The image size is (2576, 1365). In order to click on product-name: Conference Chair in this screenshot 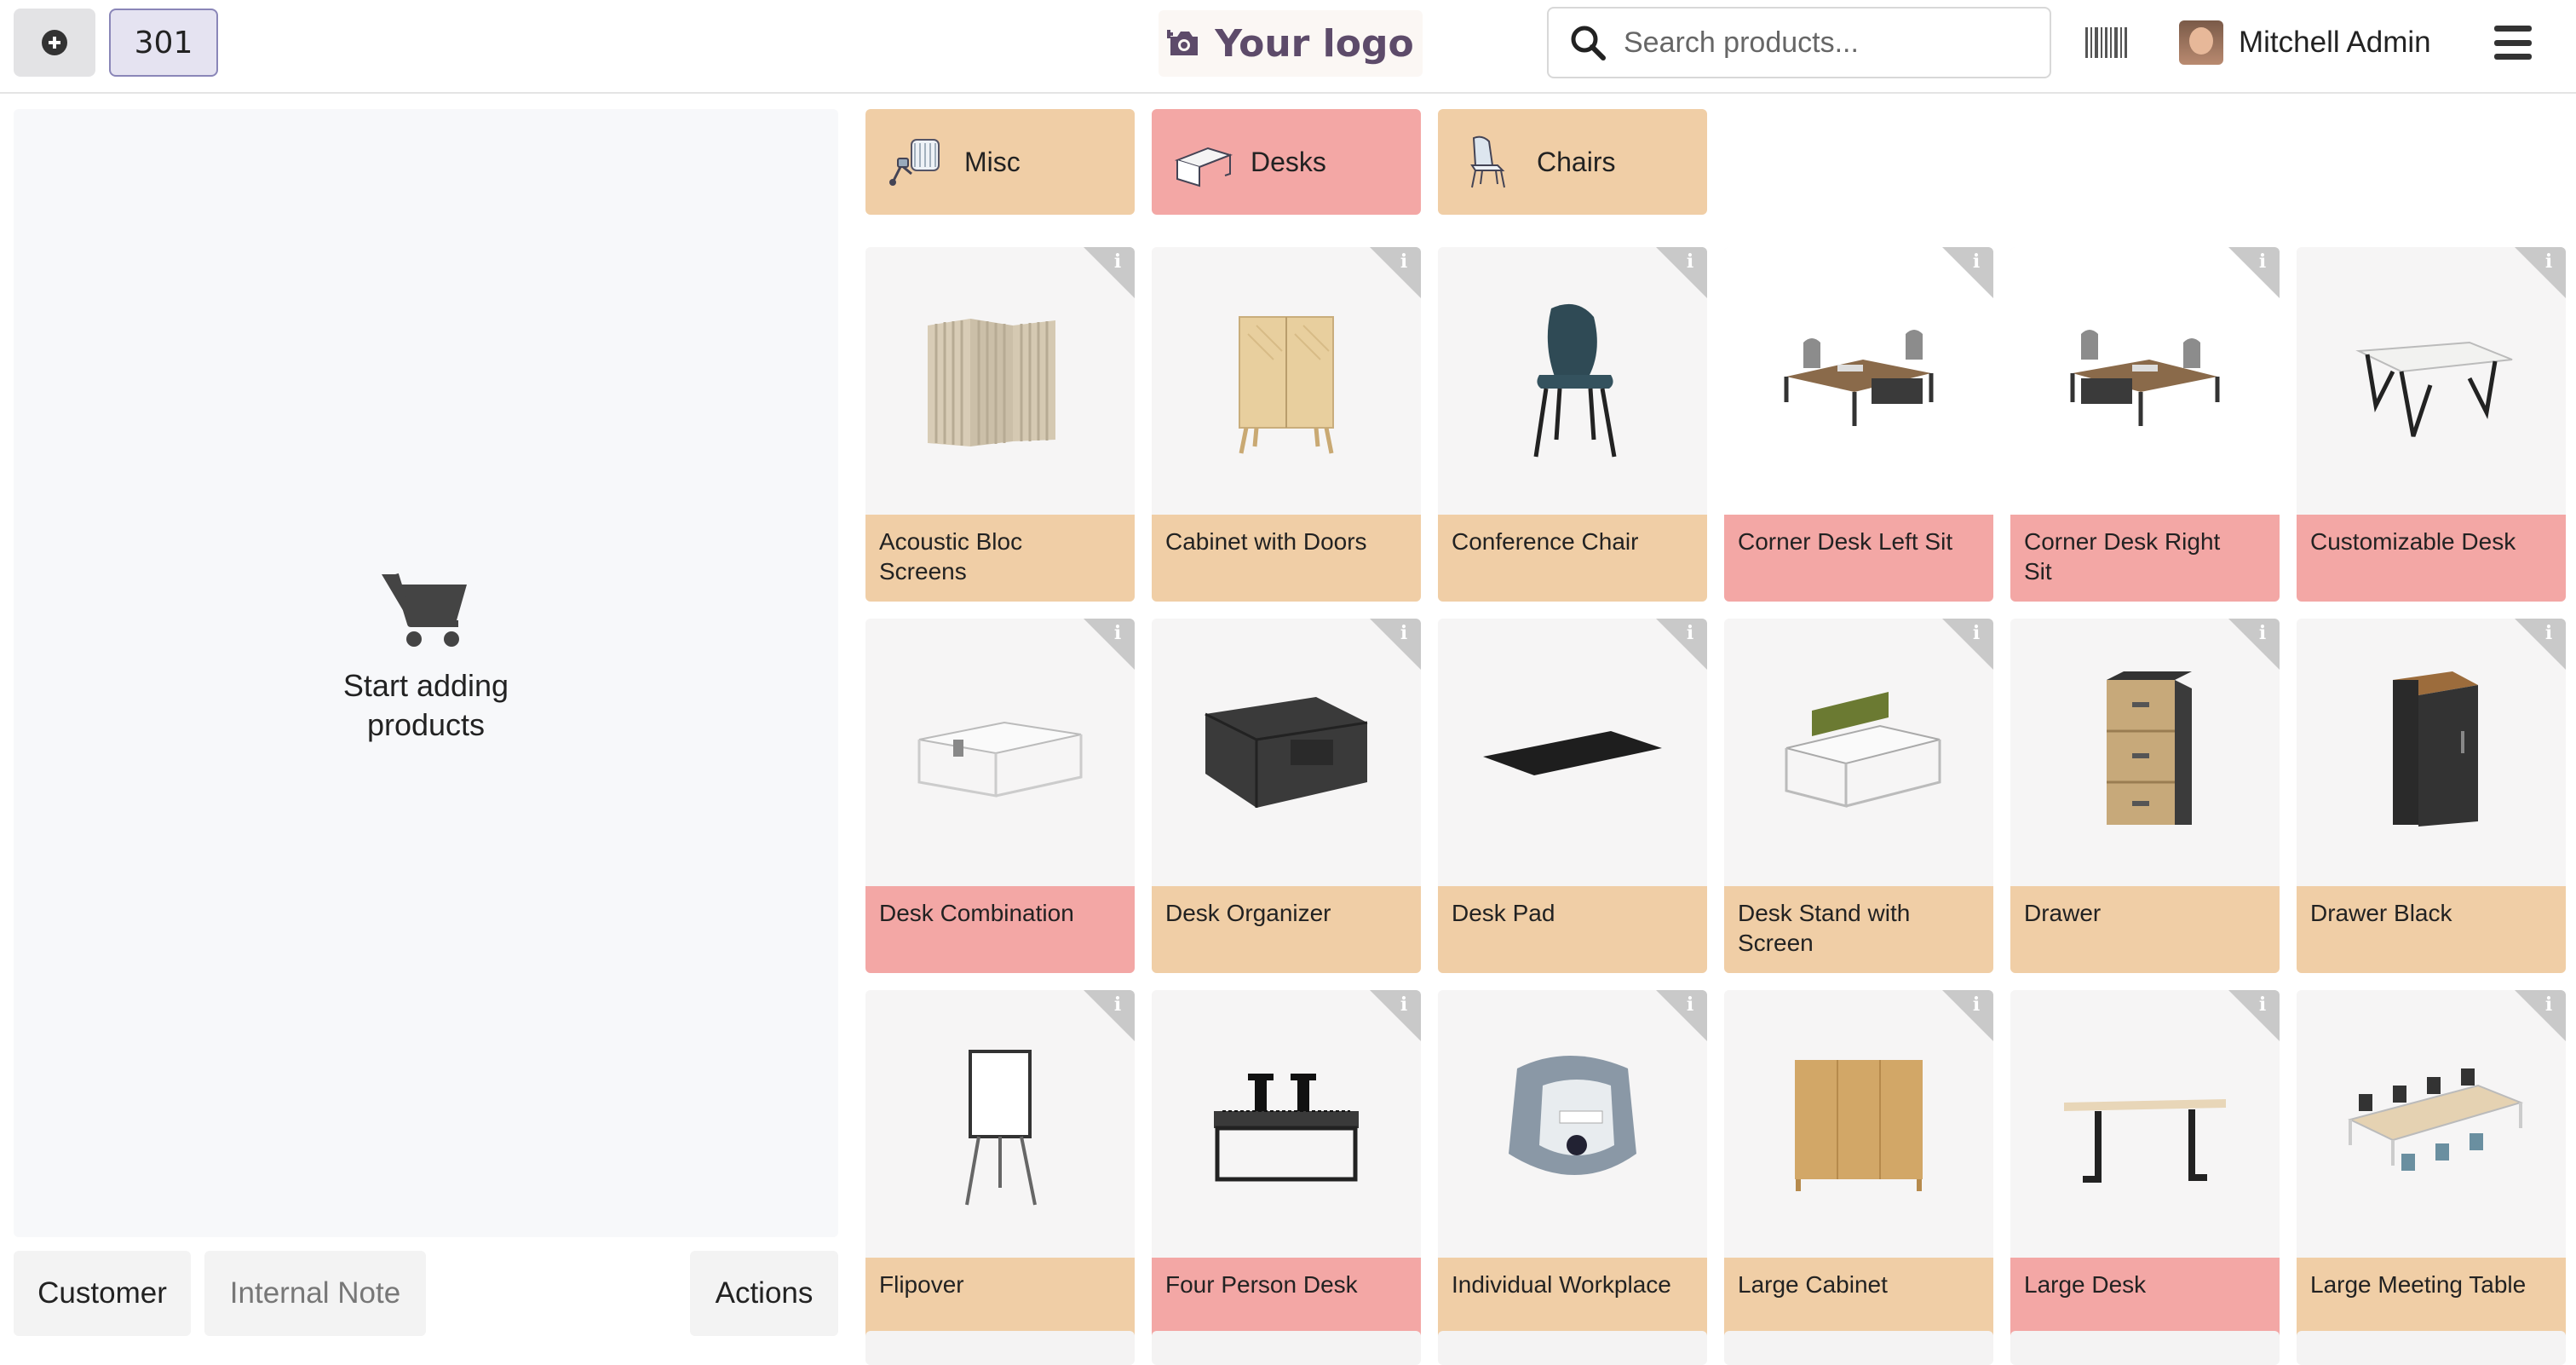, I will do `click(1545, 541)`.